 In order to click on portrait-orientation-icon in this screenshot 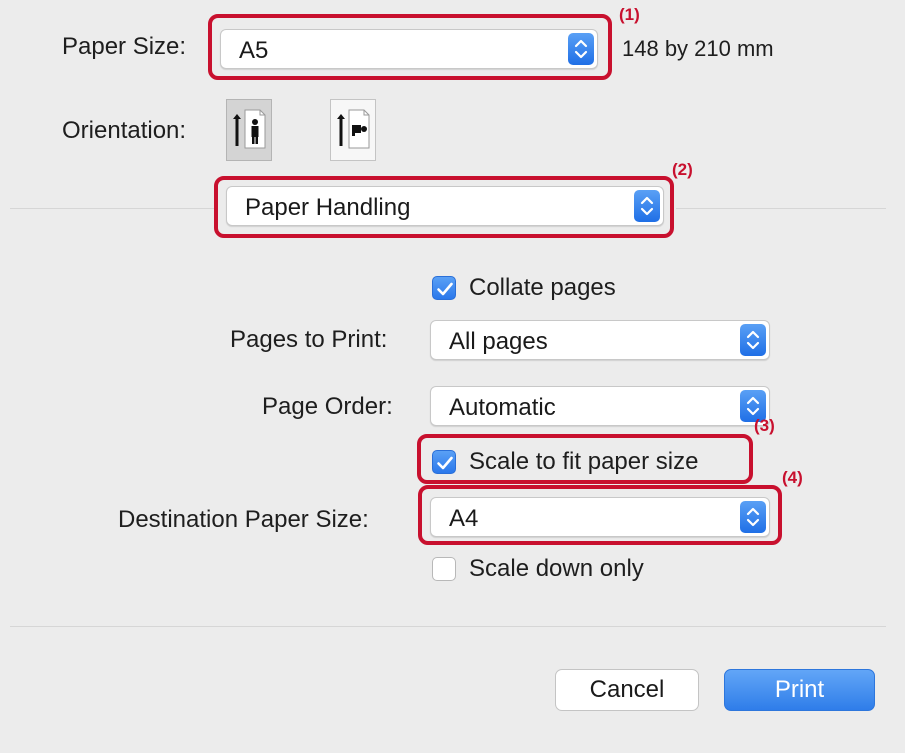, I will do `click(249, 129)`.